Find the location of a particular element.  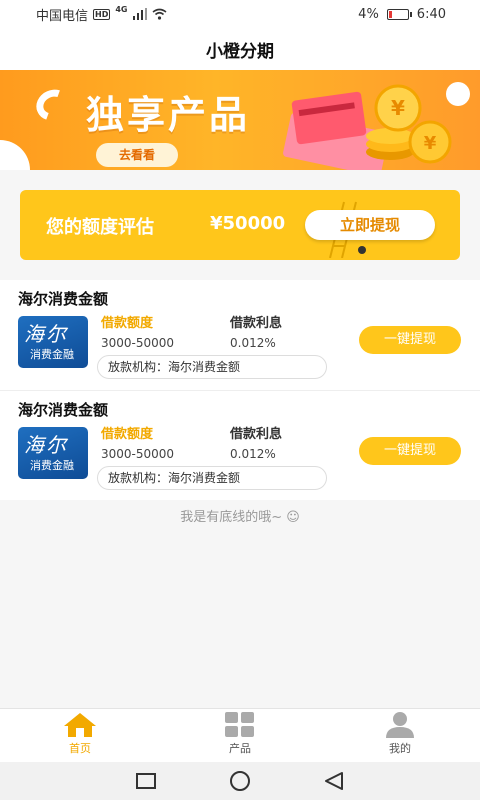

quota-amount: ¥50000 is located at coordinates (248, 223).